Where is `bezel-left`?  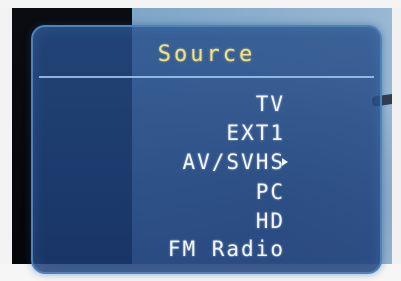
bezel-left is located at coordinates (6, 136).